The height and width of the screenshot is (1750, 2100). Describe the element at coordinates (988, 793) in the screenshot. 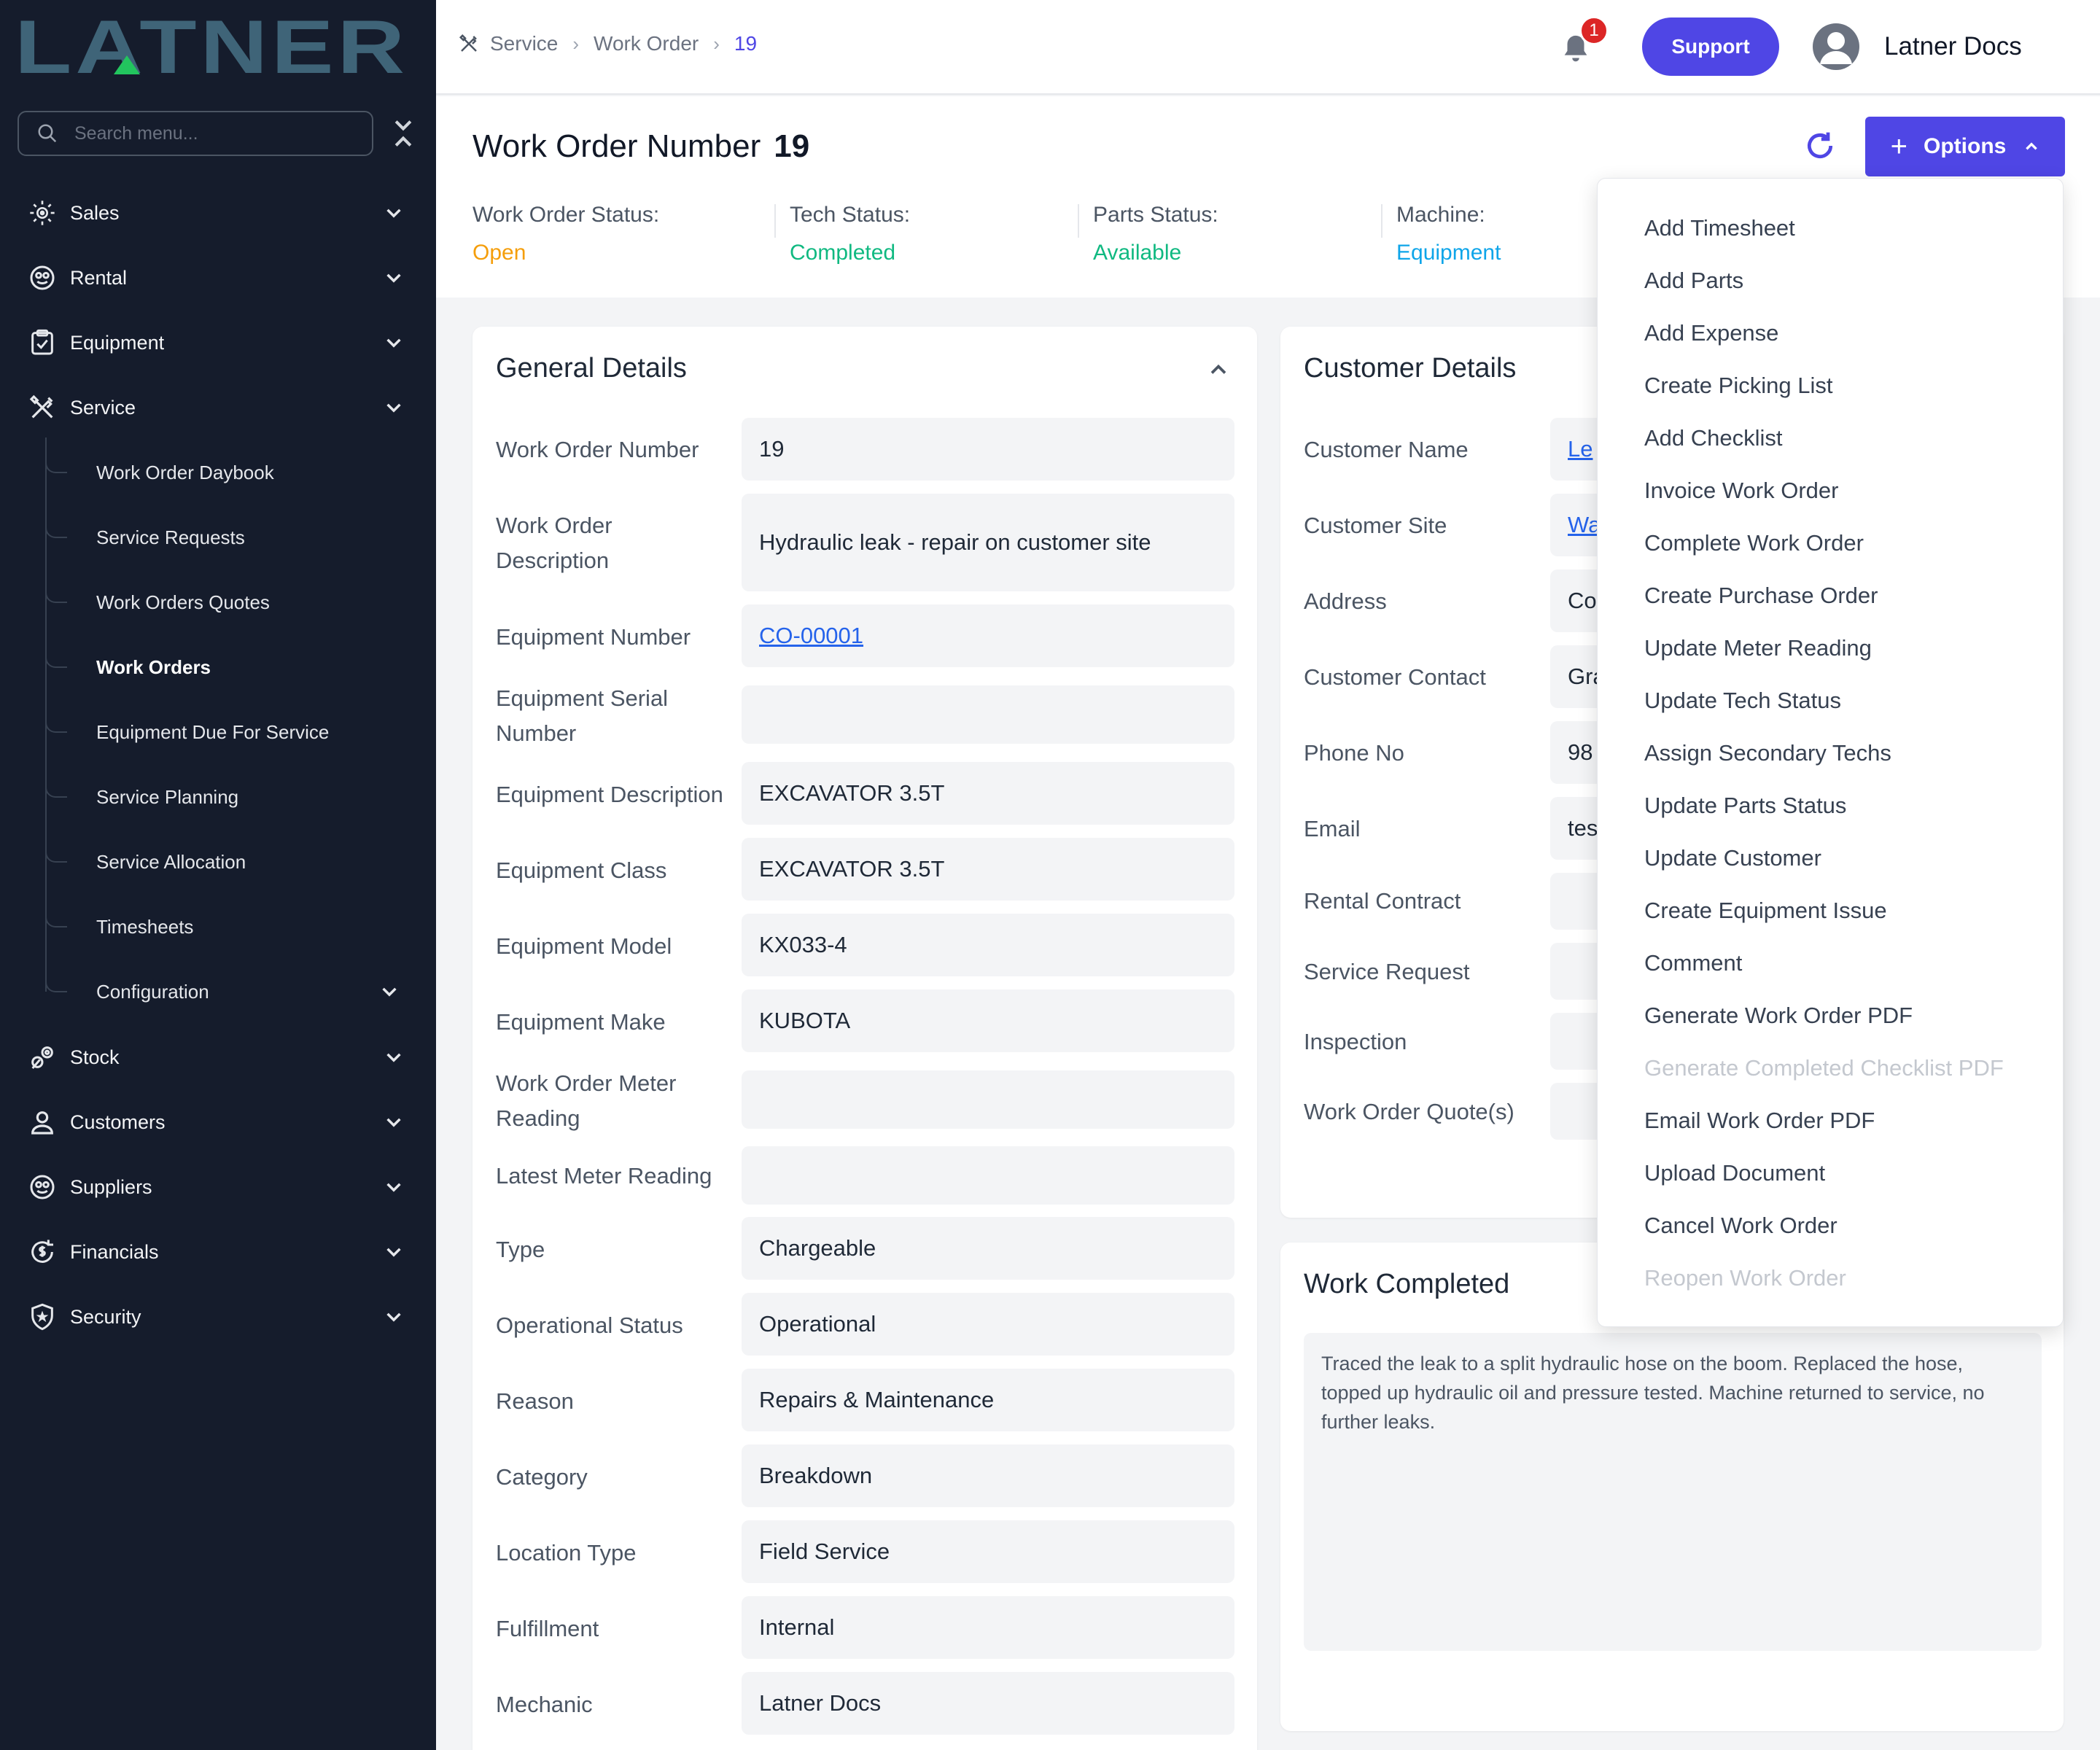

I see `equipment-description-value: EXCAVATOR 3.5T` at that location.